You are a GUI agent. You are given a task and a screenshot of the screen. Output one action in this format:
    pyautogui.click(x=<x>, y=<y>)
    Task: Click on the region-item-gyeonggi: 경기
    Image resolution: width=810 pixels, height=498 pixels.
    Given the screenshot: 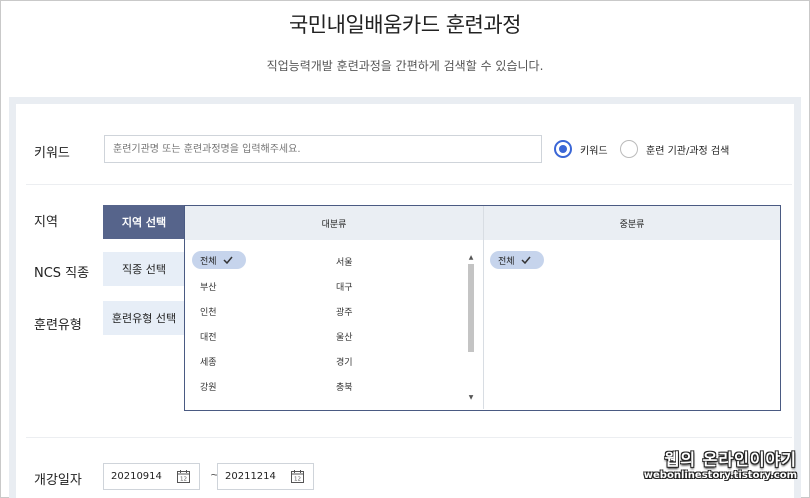 What is the action you would take?
    pyautogui.click(x=344, y=361)
    